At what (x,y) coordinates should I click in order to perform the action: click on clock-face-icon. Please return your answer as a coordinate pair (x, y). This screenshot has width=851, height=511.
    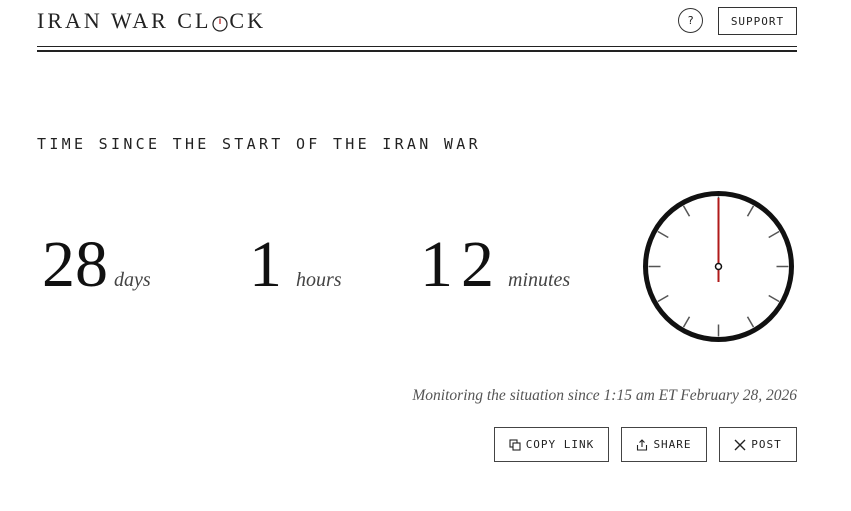
    Looking at the image, I should click on (718, 266).